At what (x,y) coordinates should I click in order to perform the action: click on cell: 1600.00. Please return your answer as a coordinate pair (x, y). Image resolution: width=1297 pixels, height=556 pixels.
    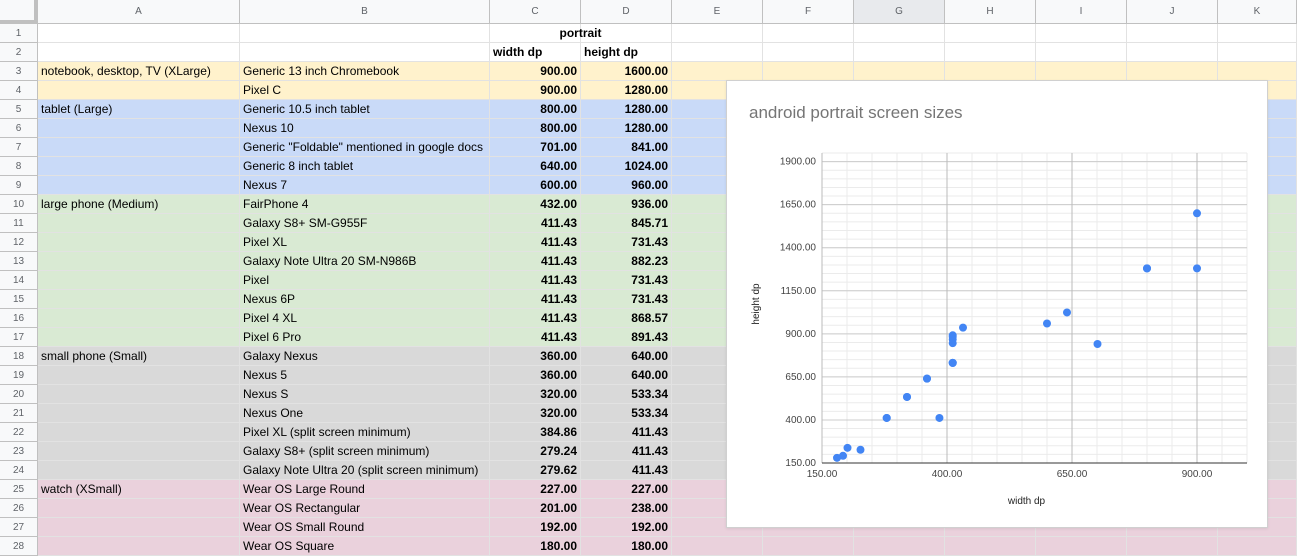
    Looking at the image, I should click on (626, 71).